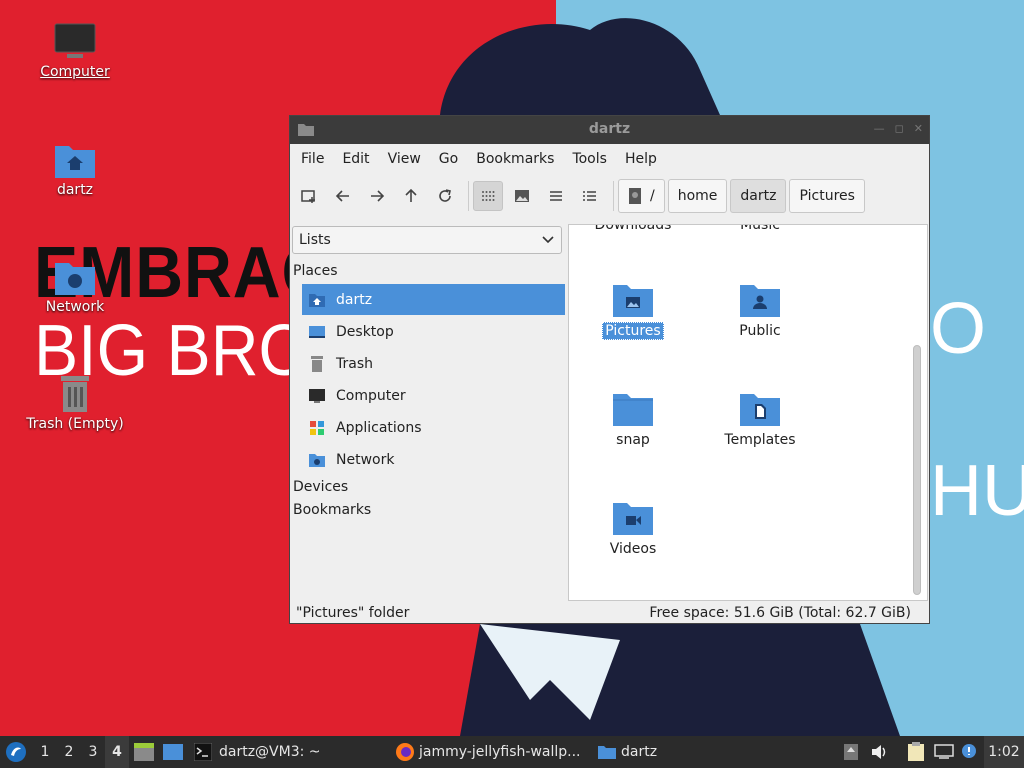  Describe the element at coordinates (652, 196) in the screenshot. I see `breadcrumb-label: /` at that location.